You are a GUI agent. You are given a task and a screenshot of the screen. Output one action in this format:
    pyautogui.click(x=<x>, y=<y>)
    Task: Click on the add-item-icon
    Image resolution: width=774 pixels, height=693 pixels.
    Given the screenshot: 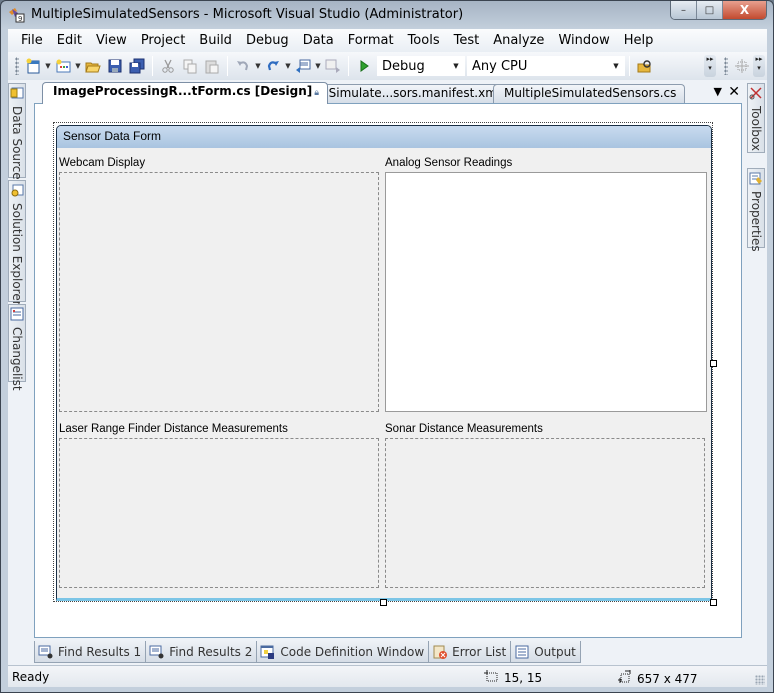 What is the action you would take?
    pyautogui.click(x=63, y=66)
    